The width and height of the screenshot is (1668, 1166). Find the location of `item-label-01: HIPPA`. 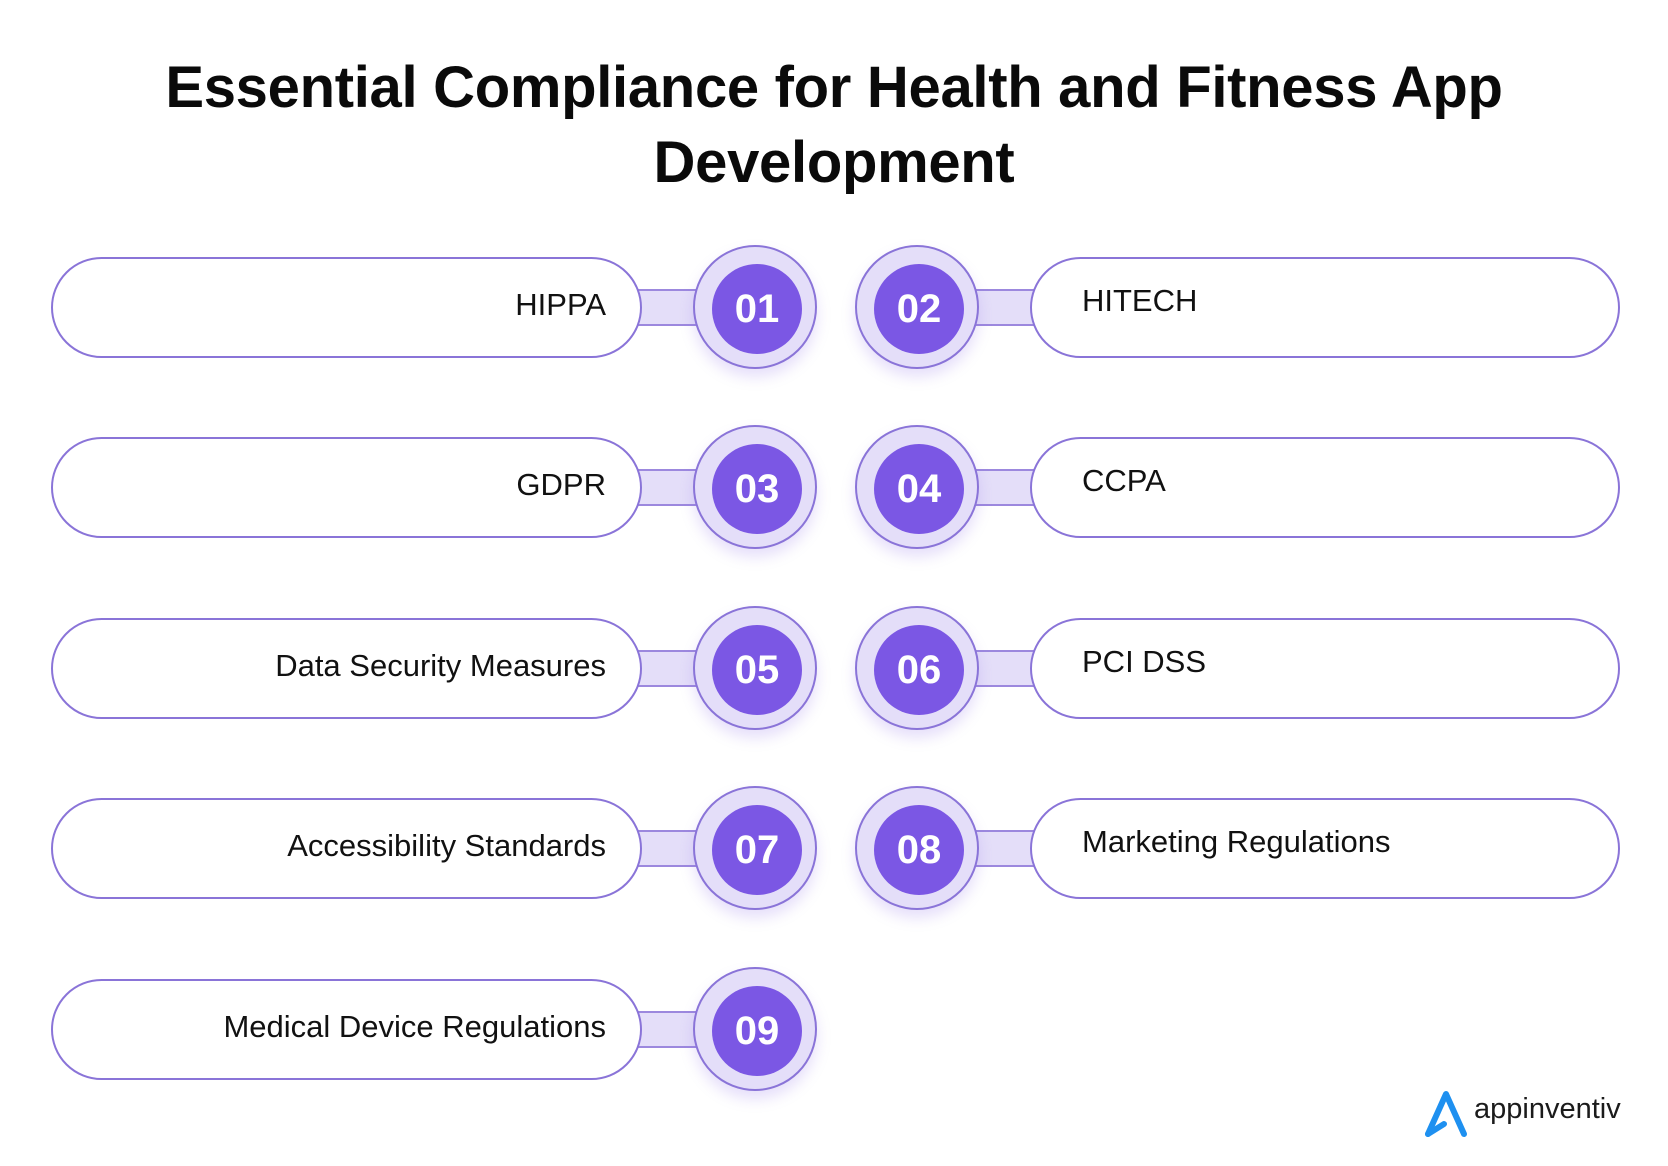

item-label-01: HIPPA is located at coordinates (560, 304).